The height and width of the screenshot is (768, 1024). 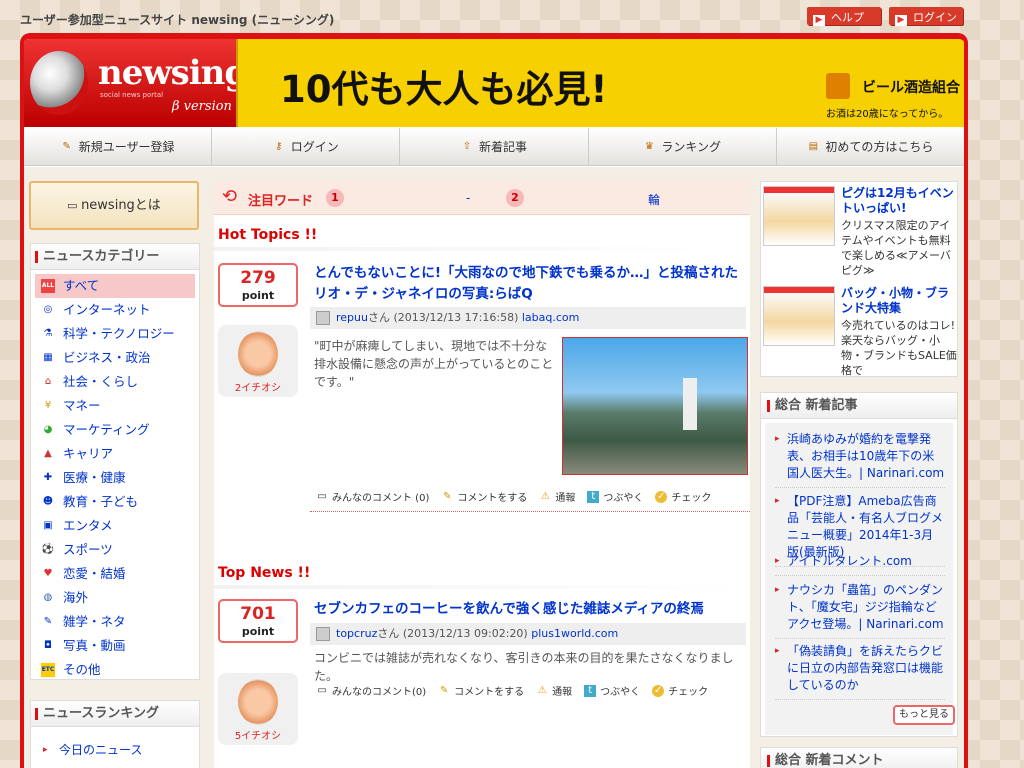 I want to click on logo-mark-icon, so click(x=59, y=83).